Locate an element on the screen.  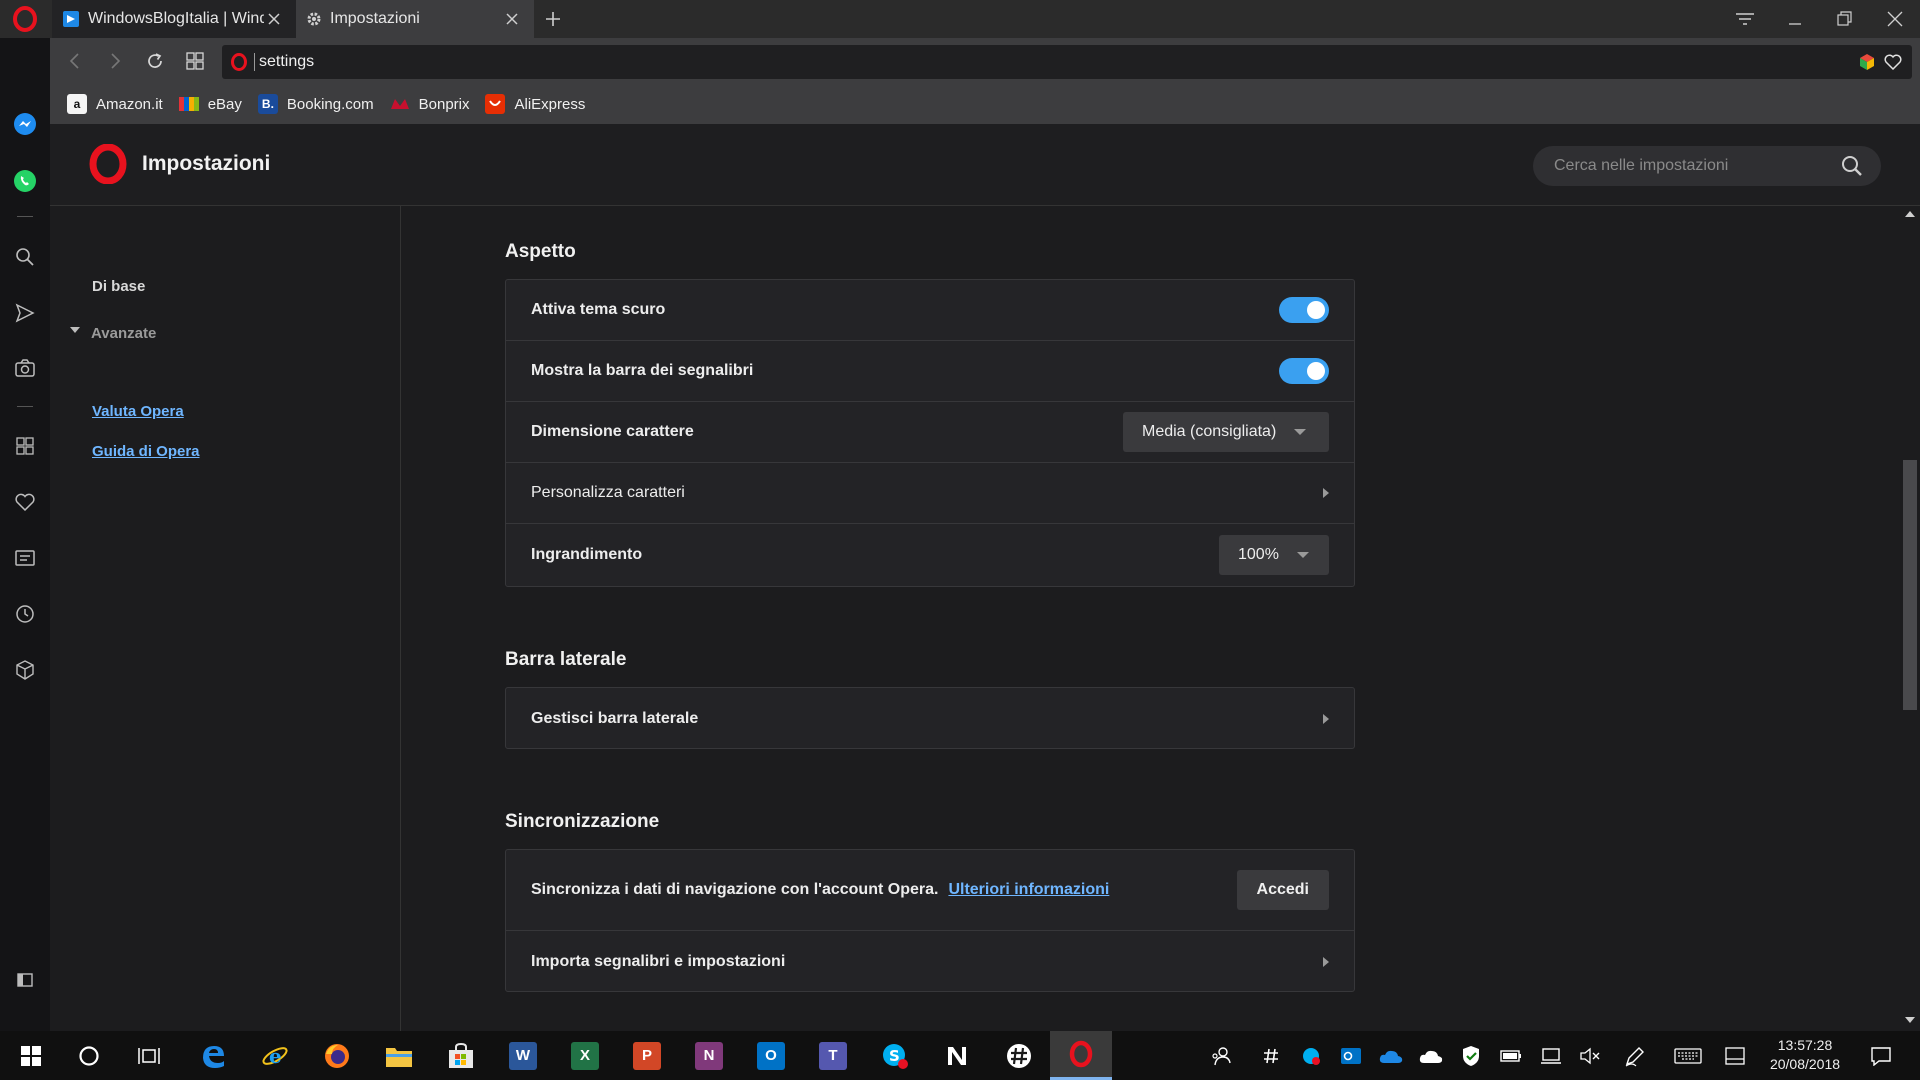
bookmark-amazon: a Amazon.it is located at coordinates (115, 104).